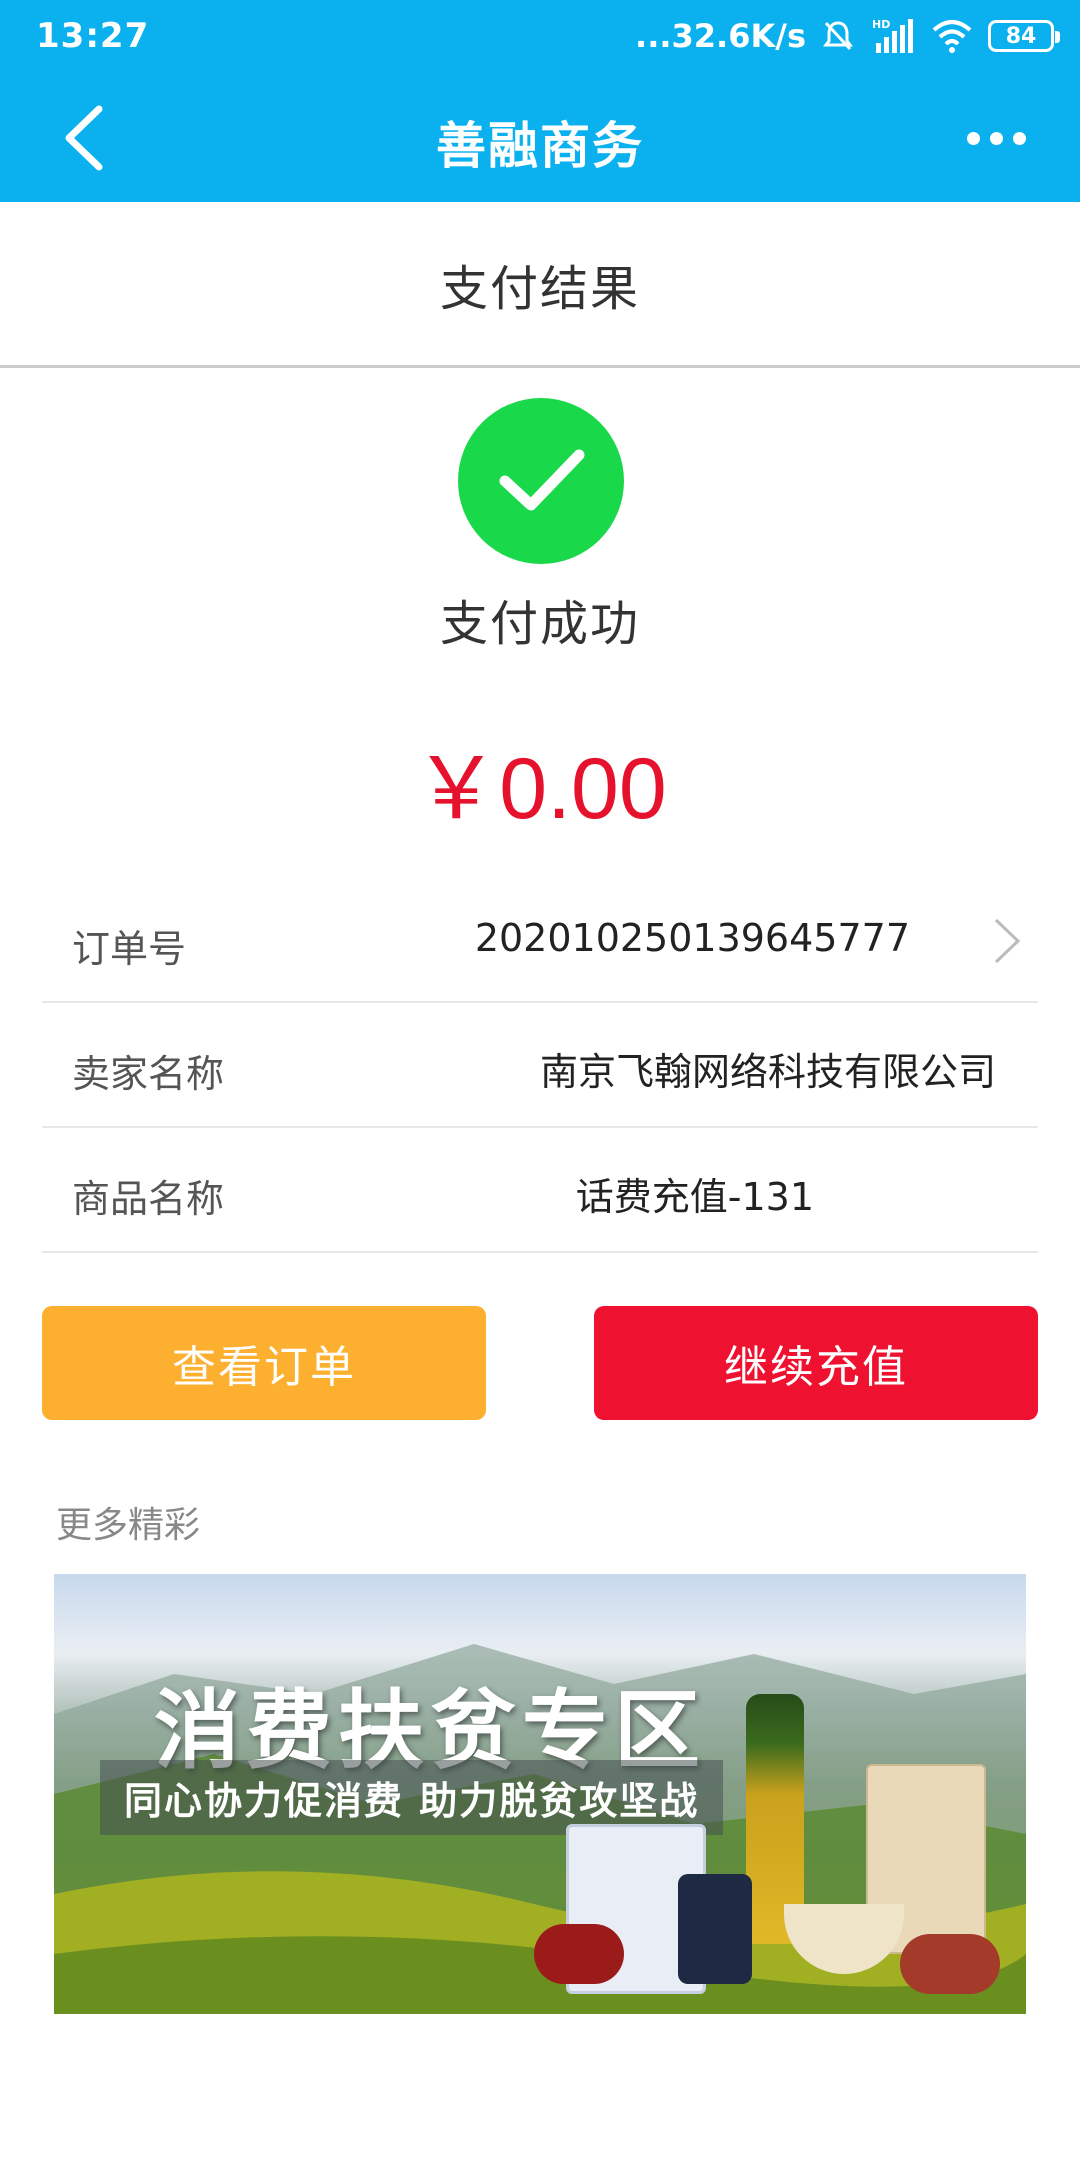 The image size is (1080, 2160). What do you see at coordinates (540, 37) in the screenshot?
I see `status-bar: 13:27 ...32.6K/s HD 84` at bounding box center [540, 37].